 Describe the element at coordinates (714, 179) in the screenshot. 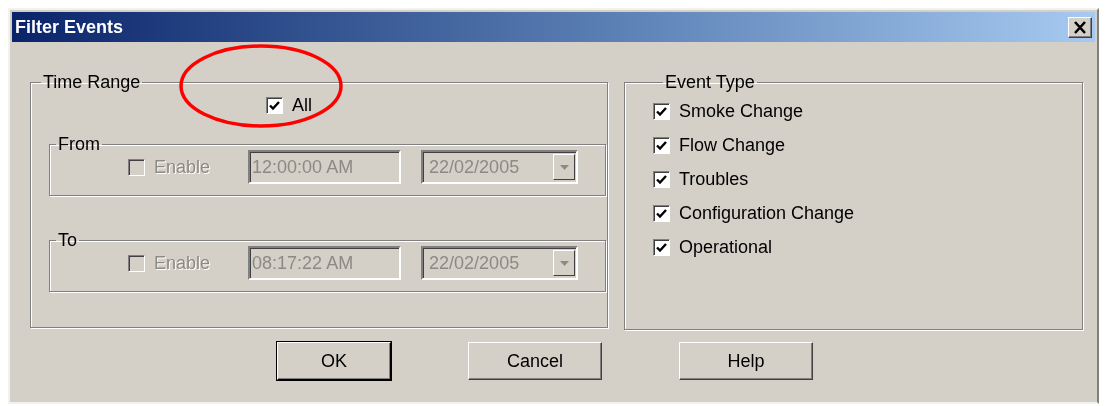

I see `checkbox-label: Troubles` at that location.